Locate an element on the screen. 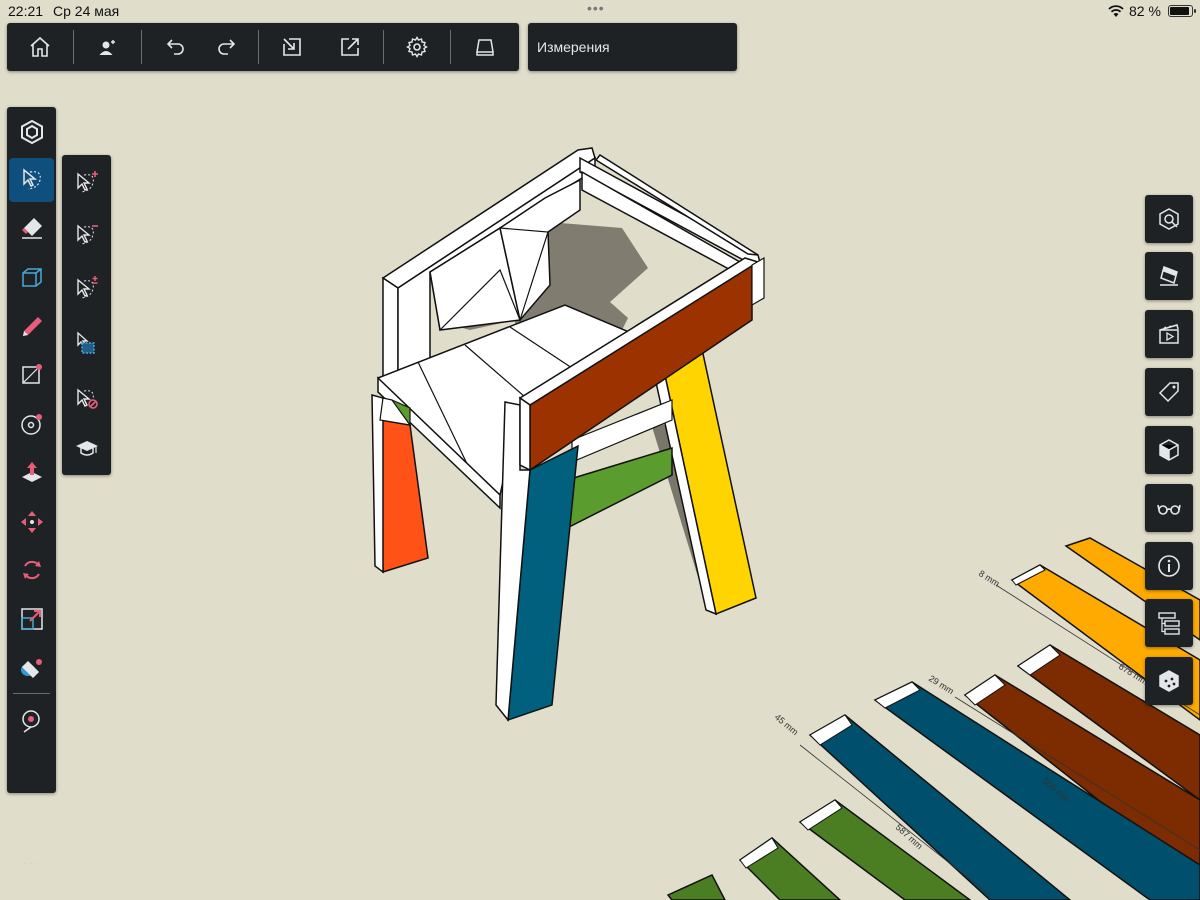 The width and height of the screenshot is (1200, 900). paint-bucket-button is located at coordinates (31, 668).